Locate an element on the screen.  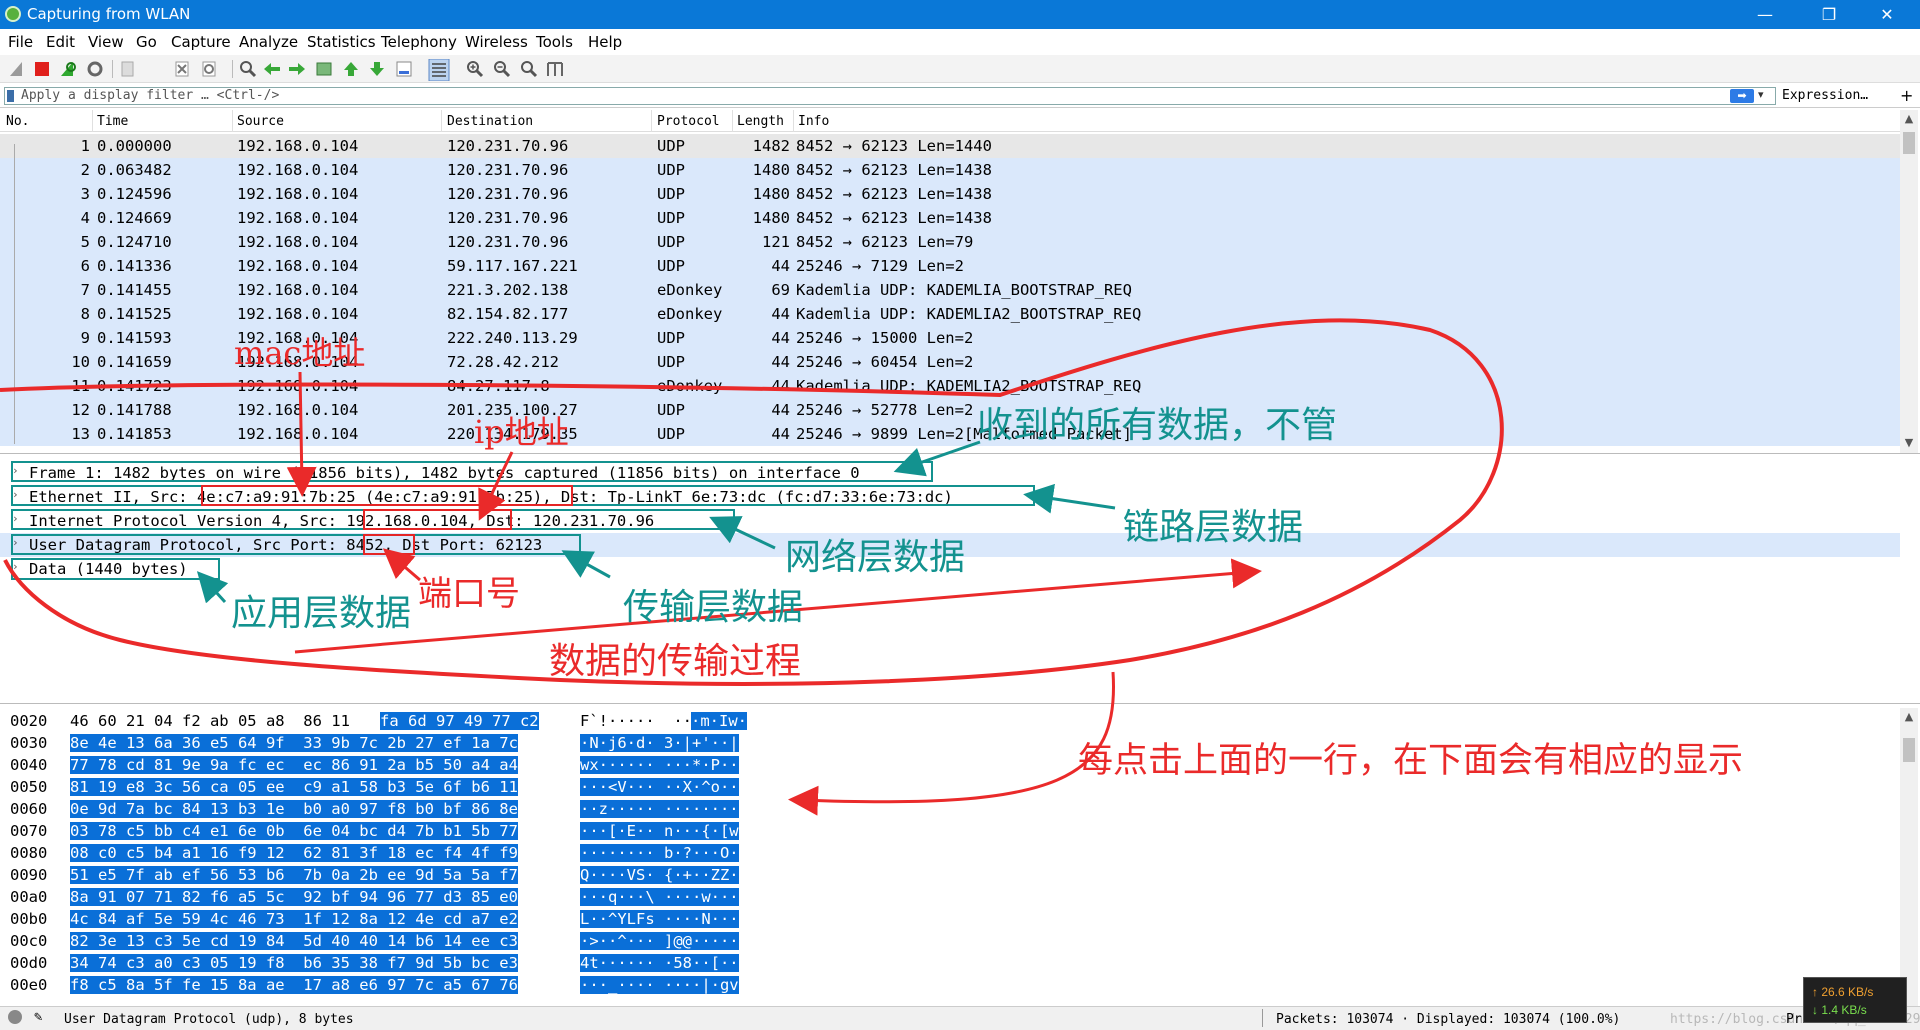
bytes-ascii-b: Q····VS· {·+··ZZ· is located at coordinates (659, 875).